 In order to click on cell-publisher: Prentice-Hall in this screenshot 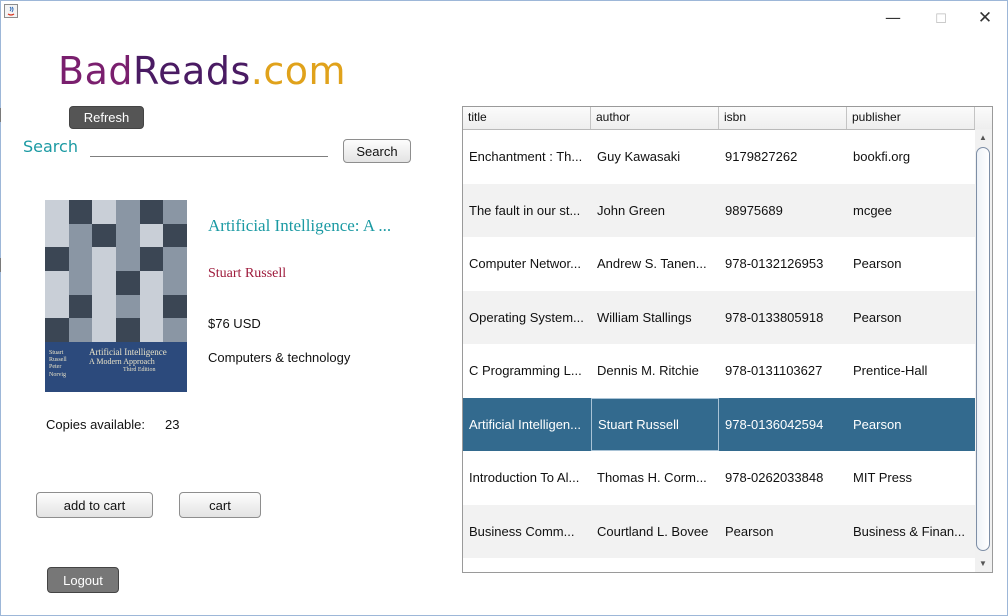, I will do `click(890, 371)`.